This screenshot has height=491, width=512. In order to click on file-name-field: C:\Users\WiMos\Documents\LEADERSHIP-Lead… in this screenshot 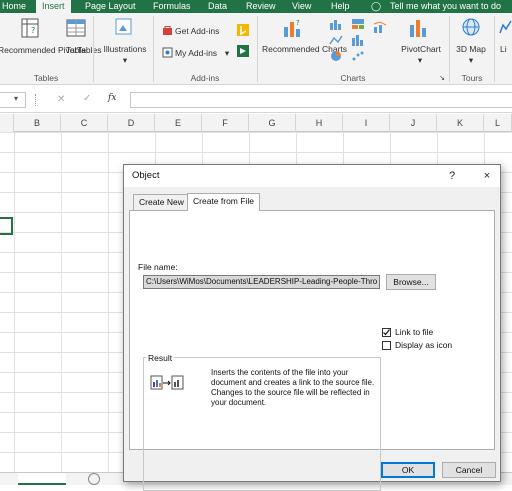, I will do `click(261, 282)`.